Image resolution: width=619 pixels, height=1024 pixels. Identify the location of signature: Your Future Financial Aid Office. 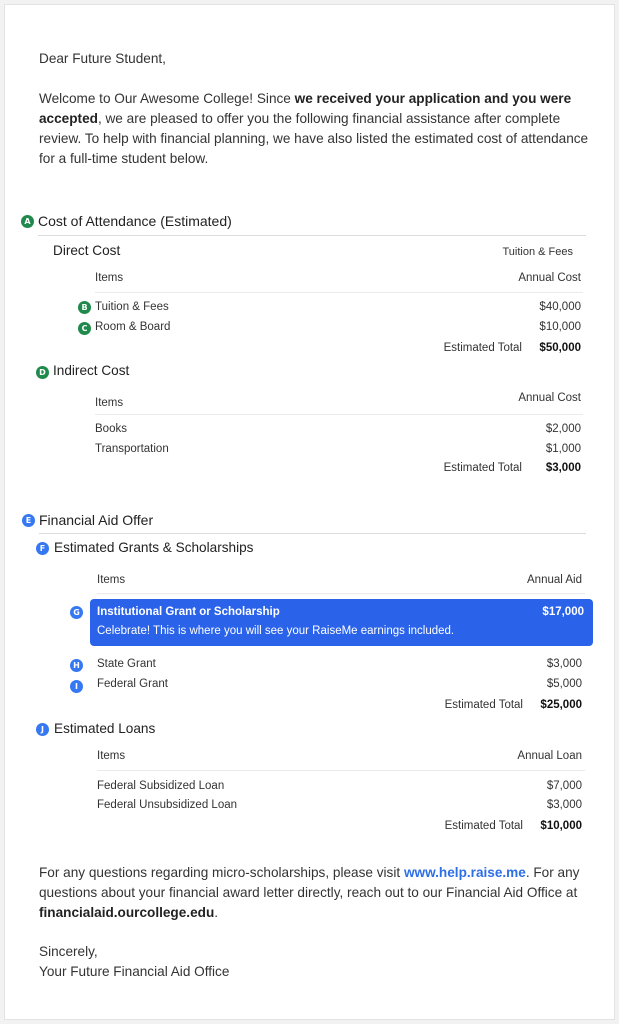
(134, 971).